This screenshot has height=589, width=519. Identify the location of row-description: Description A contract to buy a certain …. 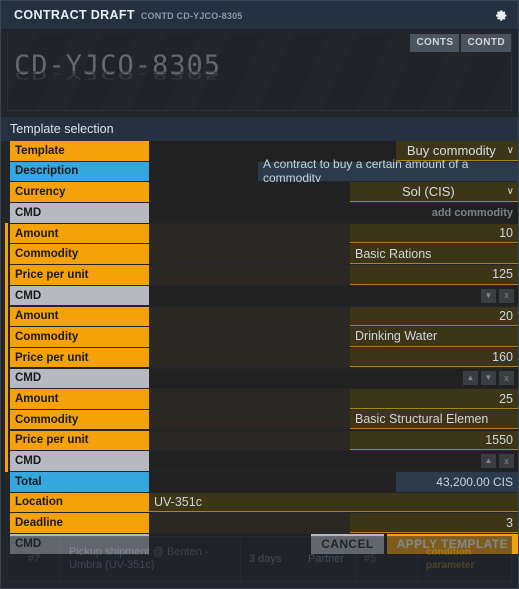
(259, 171).